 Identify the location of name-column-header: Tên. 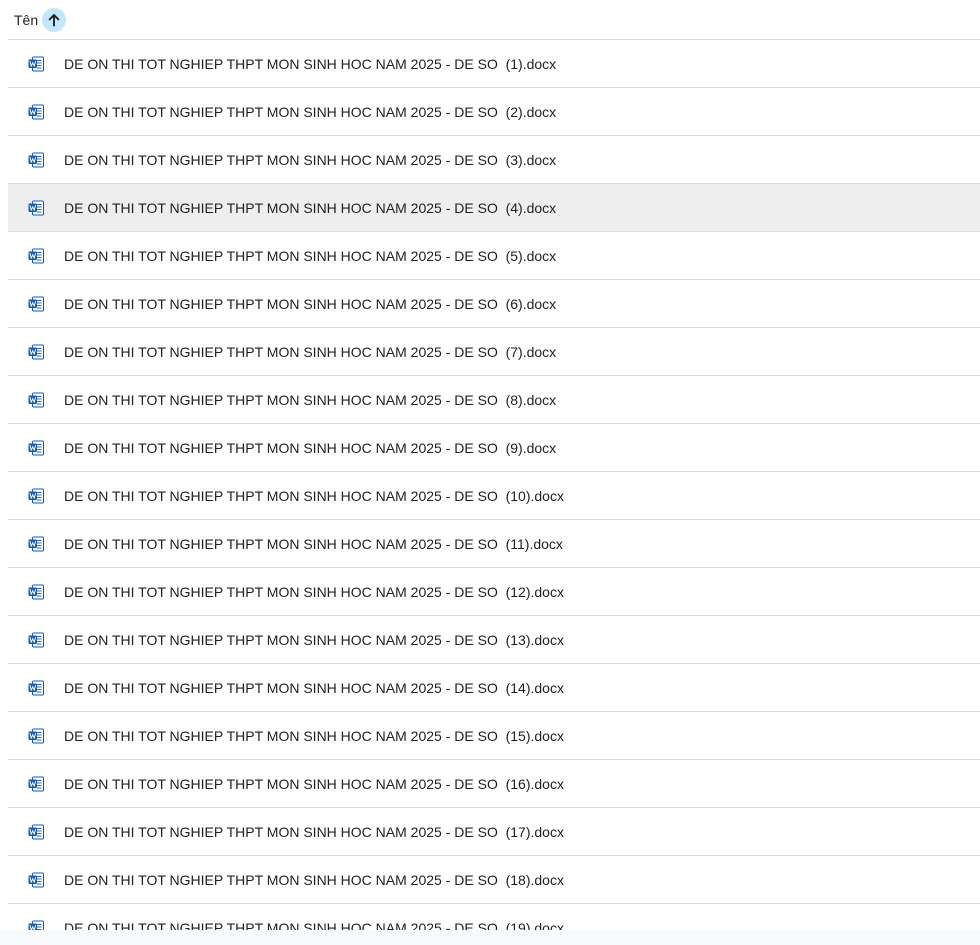
(33, 19).